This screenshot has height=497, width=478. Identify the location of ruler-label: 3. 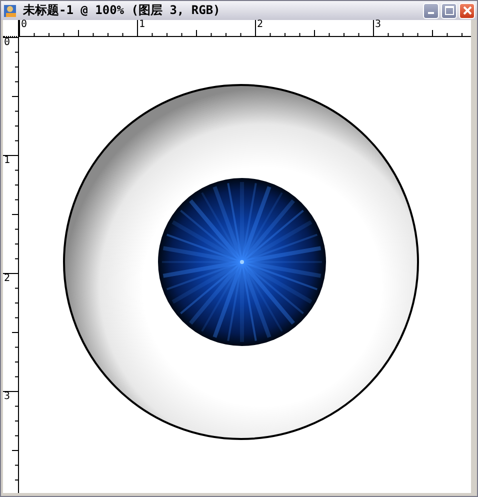
(378, 25).